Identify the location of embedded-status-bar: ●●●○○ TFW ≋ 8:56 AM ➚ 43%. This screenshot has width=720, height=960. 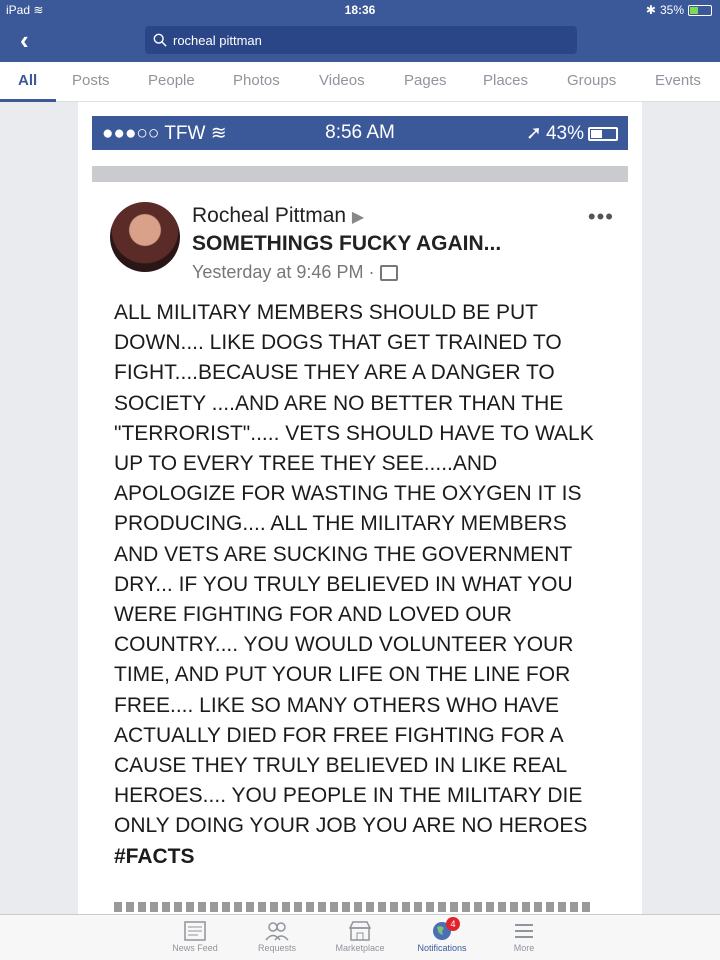
(360, 133).